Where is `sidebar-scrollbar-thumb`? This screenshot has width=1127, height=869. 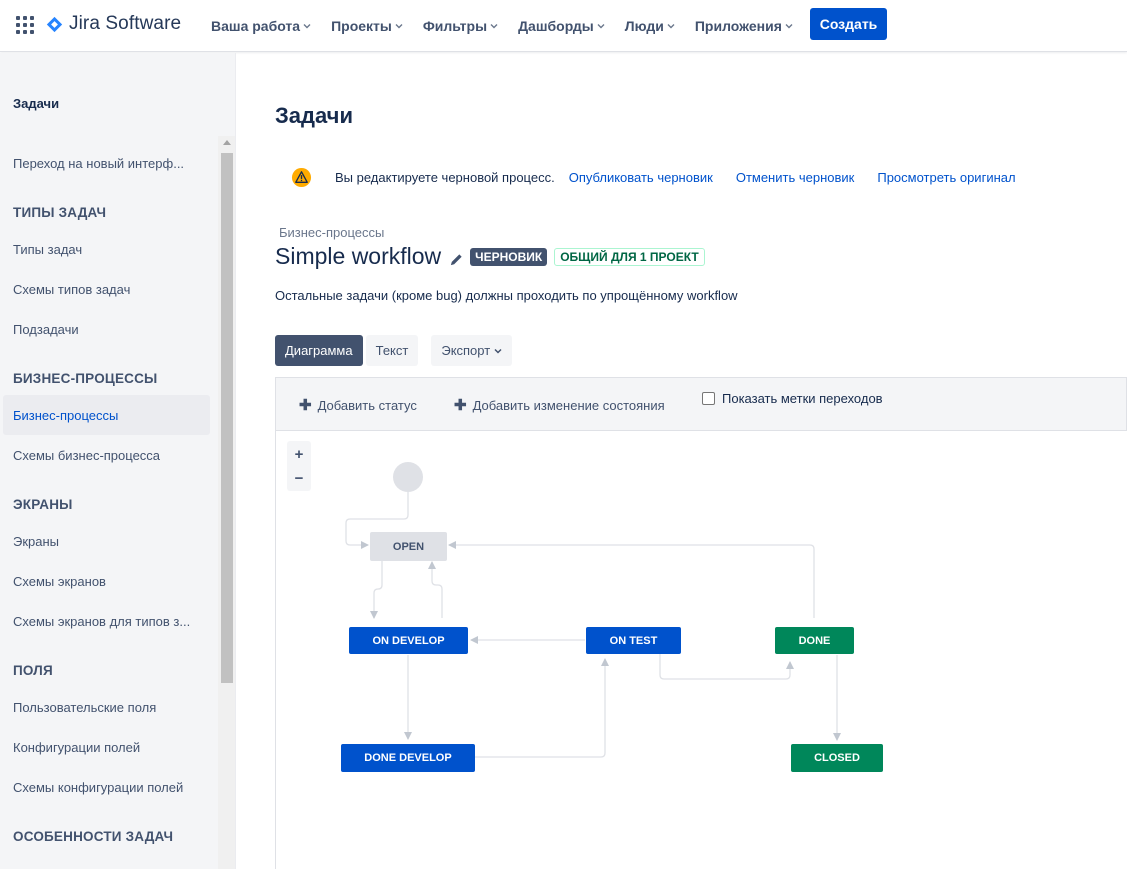
sidebar-scrollbar-thumb is located at coordinates (227, 418).